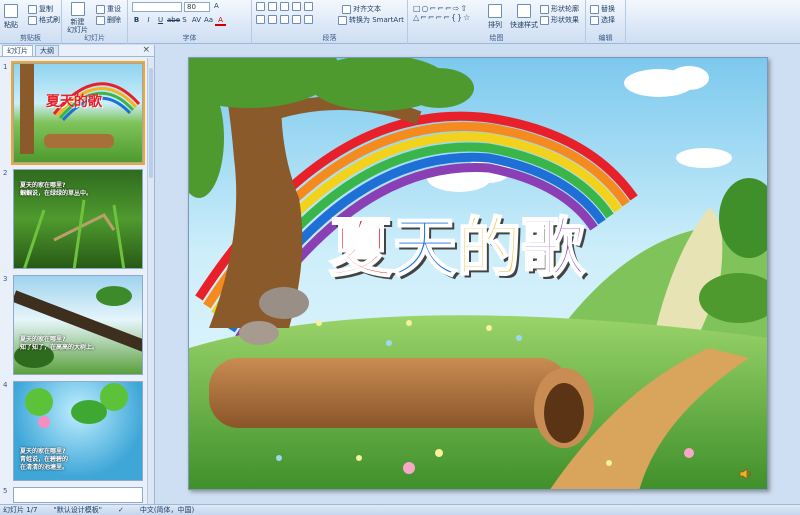 The image size is (800, 515). Describe the element at coordinates (559, 20) in the screenshot. I see `shape-effects-button: 形状效果` at that location.